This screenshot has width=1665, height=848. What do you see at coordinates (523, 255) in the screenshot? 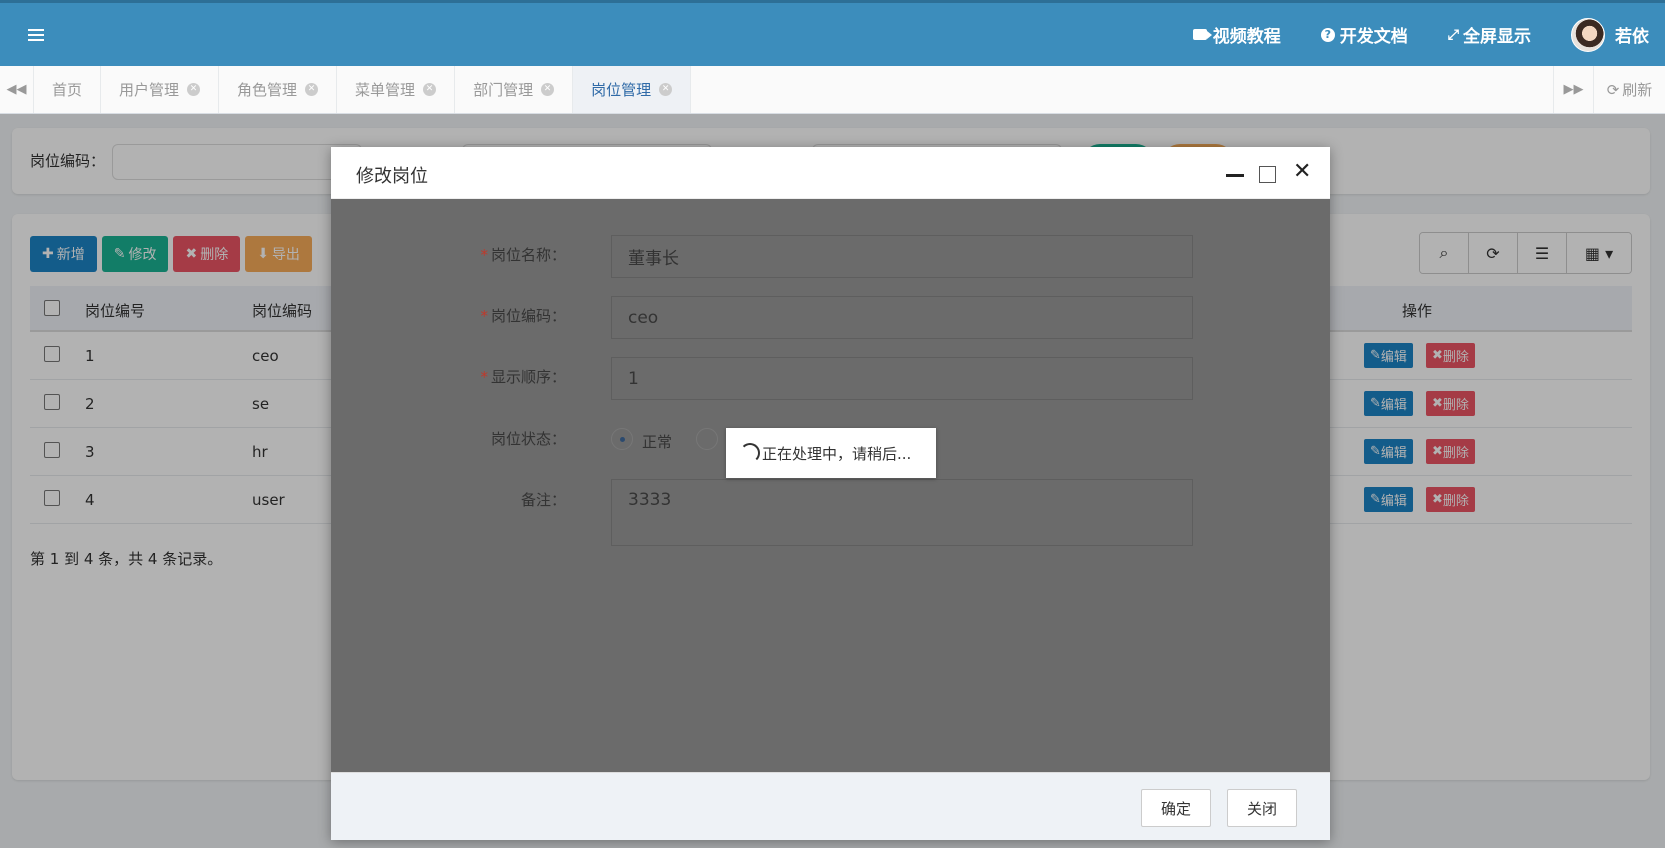
I see `post-name-label: * 岗位名称：` at bounding box center [523, 255].